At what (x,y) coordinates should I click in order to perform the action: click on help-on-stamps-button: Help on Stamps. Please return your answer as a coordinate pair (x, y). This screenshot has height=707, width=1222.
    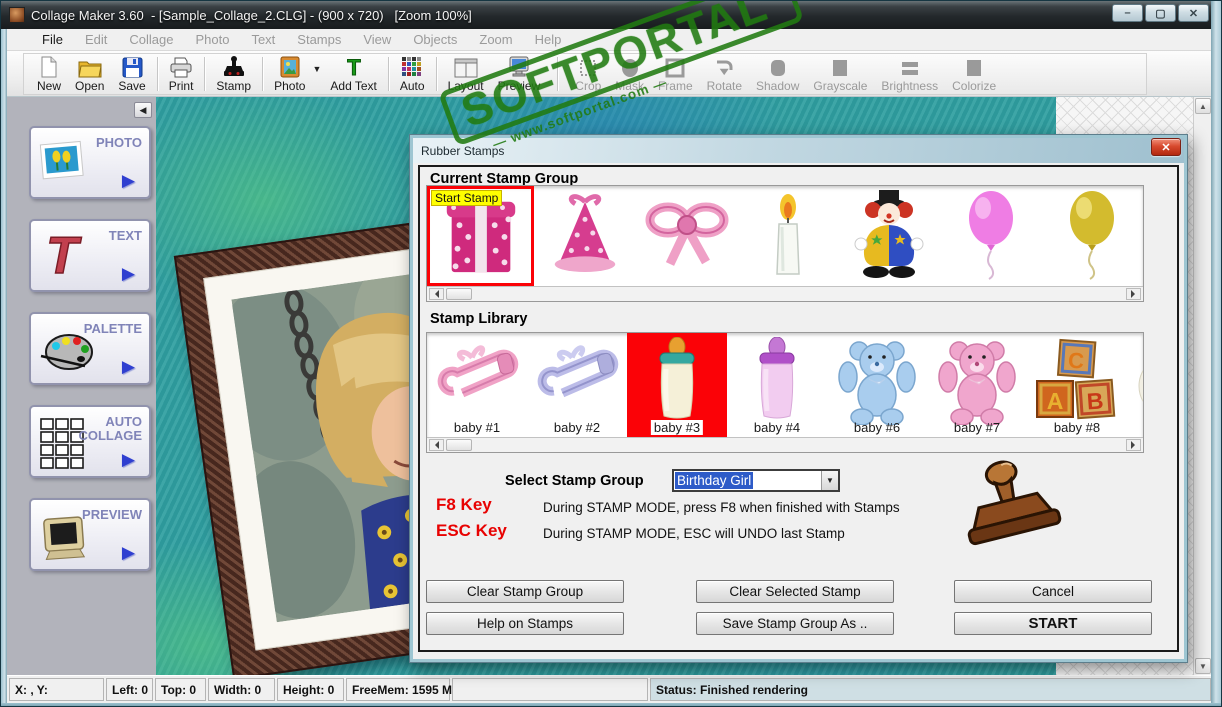
    Looking at the image, I should click on (525, 623).